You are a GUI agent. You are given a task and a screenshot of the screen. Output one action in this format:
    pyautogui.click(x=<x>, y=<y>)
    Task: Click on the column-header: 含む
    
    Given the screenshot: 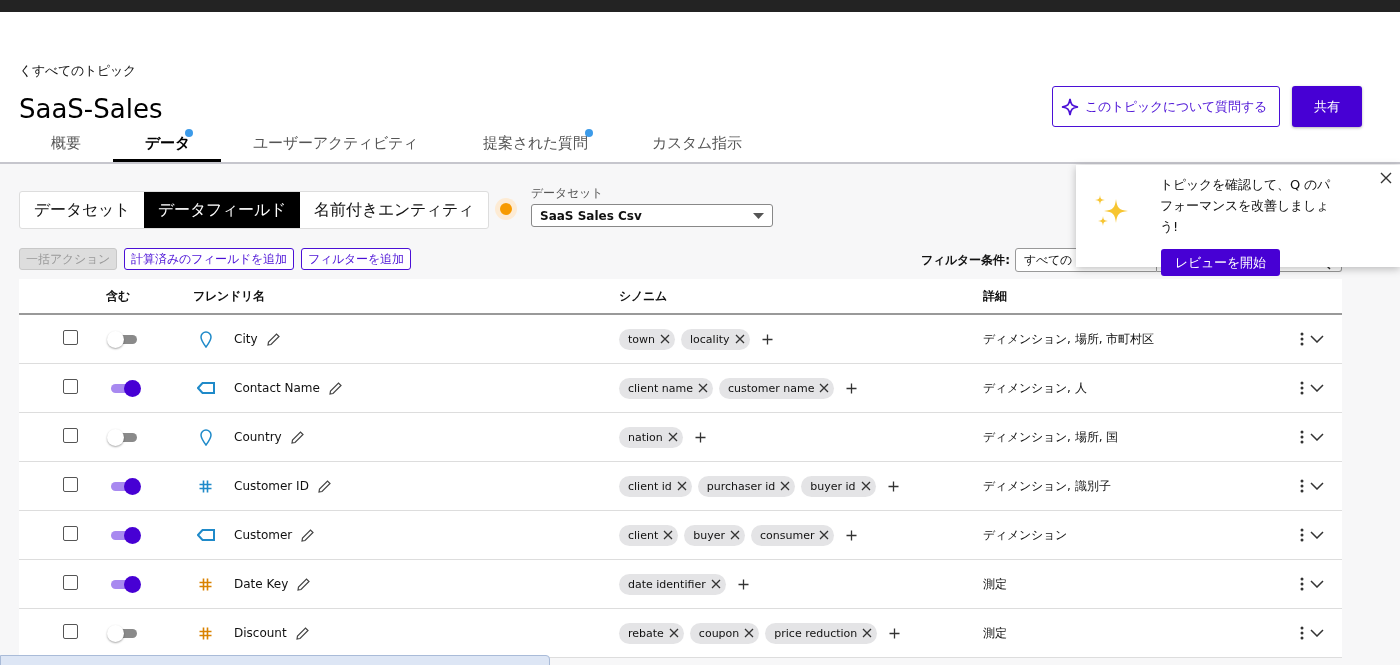 What is the action you would take?
    pyautogui.click(x=118, y=296)
    